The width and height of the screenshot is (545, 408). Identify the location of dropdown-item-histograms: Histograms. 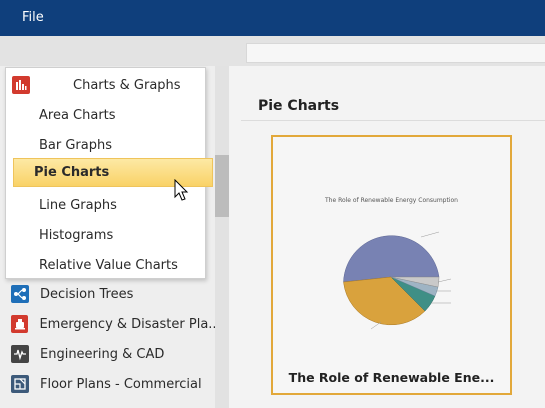
(105, 235).